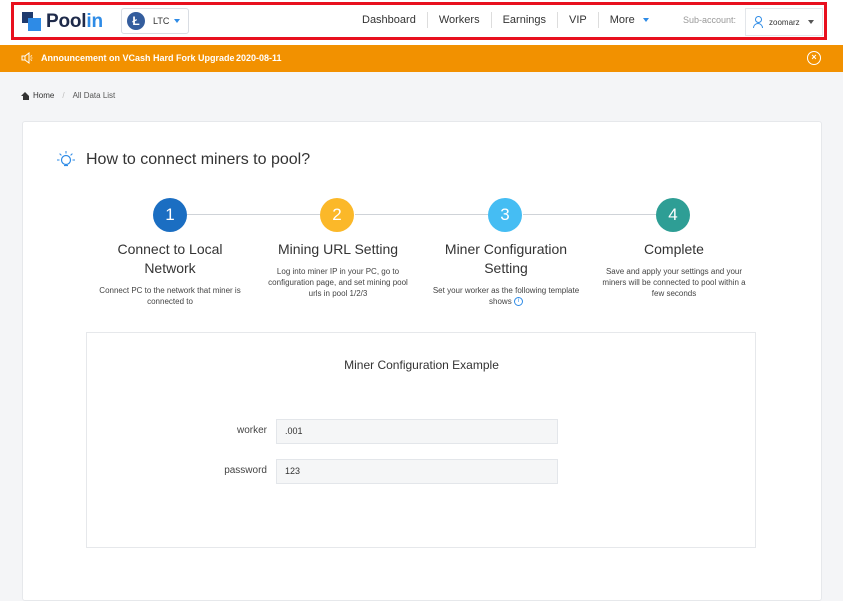 The image size is (843, 601). What do you see at coordinates (170, 215) in the screenshot?
I see `step-number-1: 1` at bounding box center [170, 215].